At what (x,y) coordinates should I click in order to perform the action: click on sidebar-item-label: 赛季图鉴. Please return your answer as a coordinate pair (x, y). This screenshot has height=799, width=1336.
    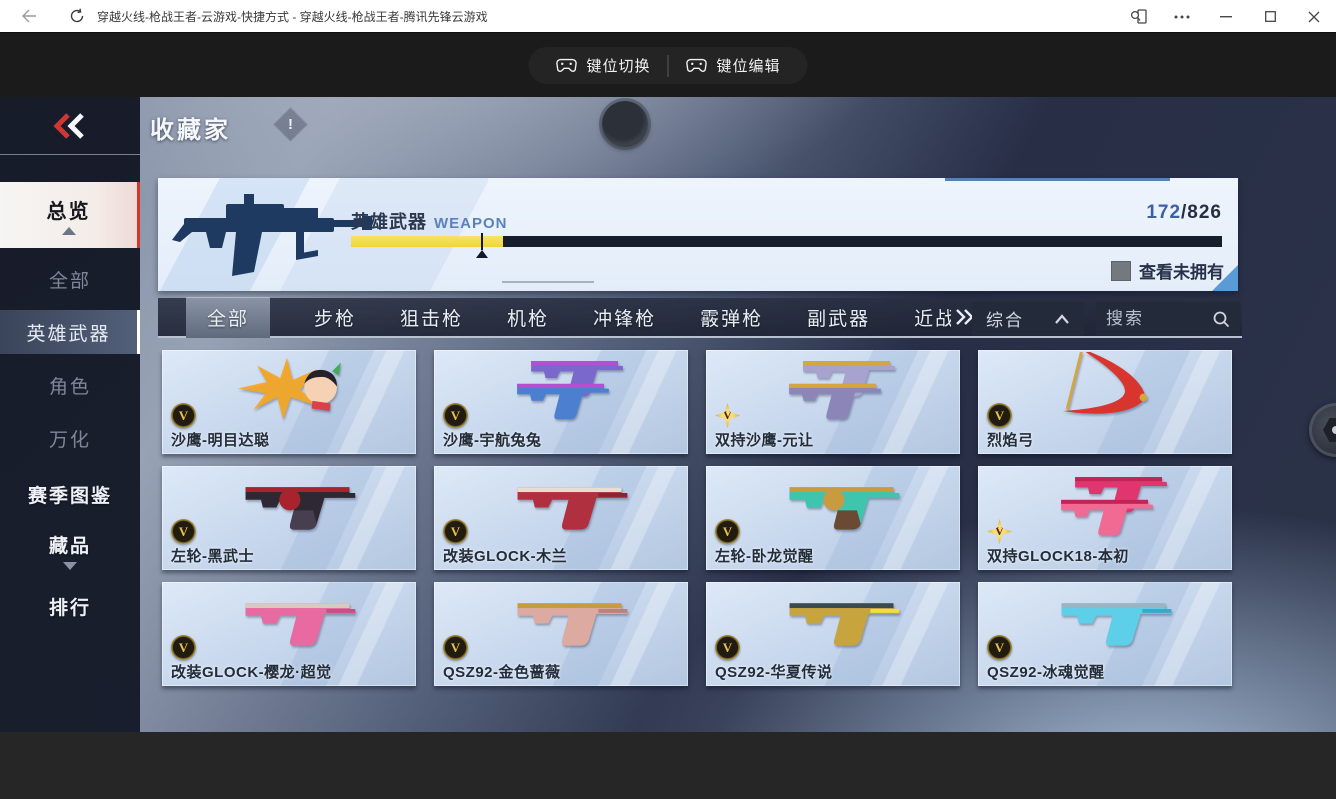
    Looking at the image, I should click on (69, 496).